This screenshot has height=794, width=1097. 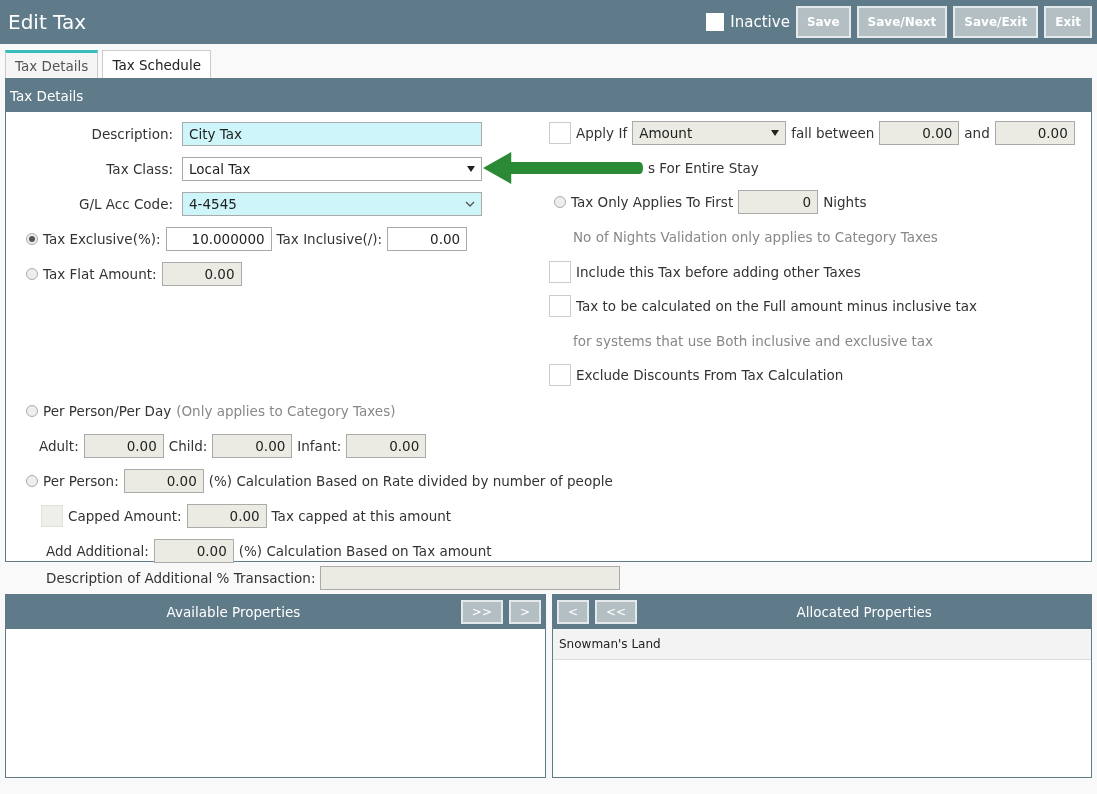 What do you see at coordinates (163, 481) in the screenshot?
I see `per-person-field: 0.00` at bounding box center [163, 481].